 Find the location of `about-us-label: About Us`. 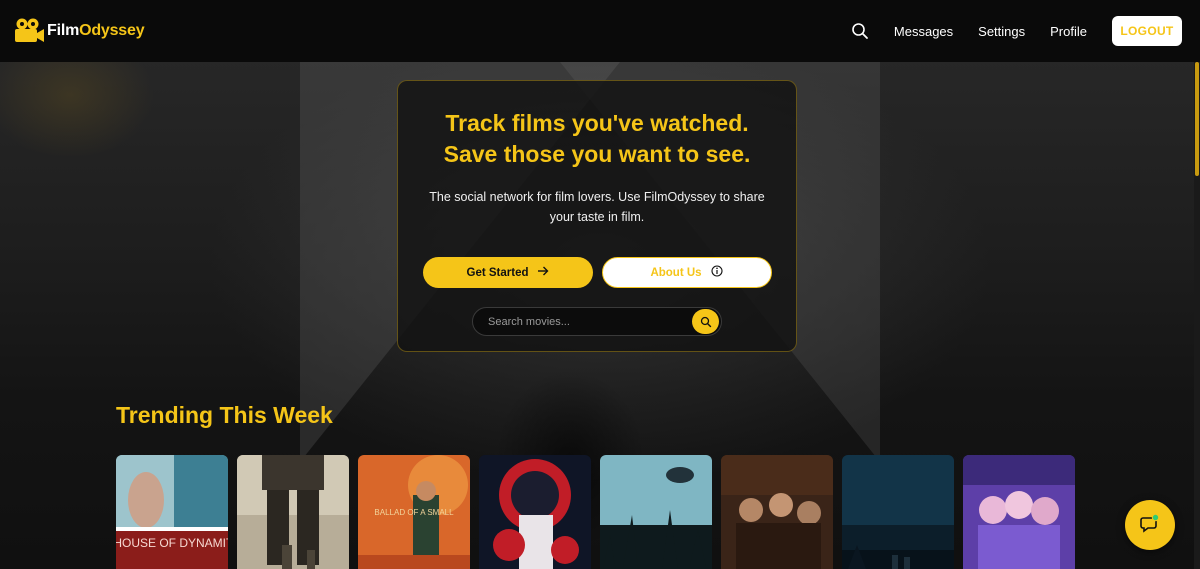

about-us-label: About Us is located at coordinates (676, 272).